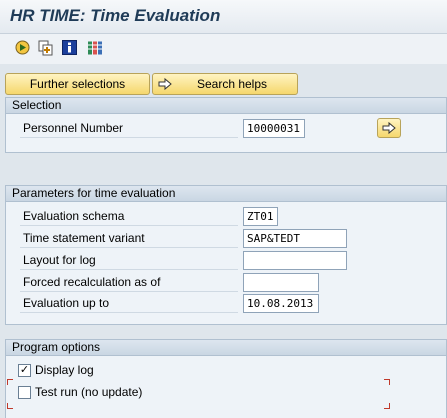  I want to click on selection-group: Selection Personnel Number 10000031, so click(226, 125).